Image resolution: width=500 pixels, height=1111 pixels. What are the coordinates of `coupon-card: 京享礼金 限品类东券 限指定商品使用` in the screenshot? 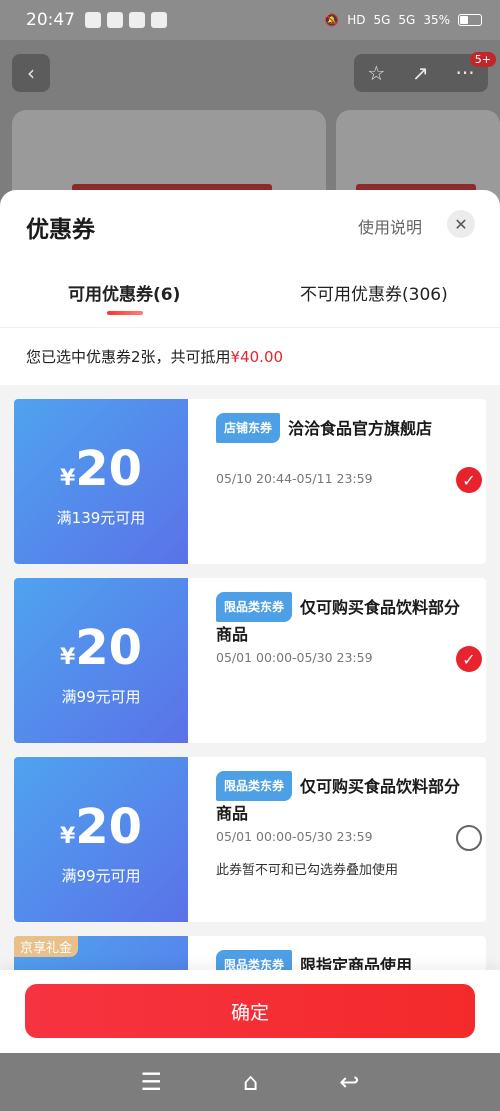 It's located at (250, 953).